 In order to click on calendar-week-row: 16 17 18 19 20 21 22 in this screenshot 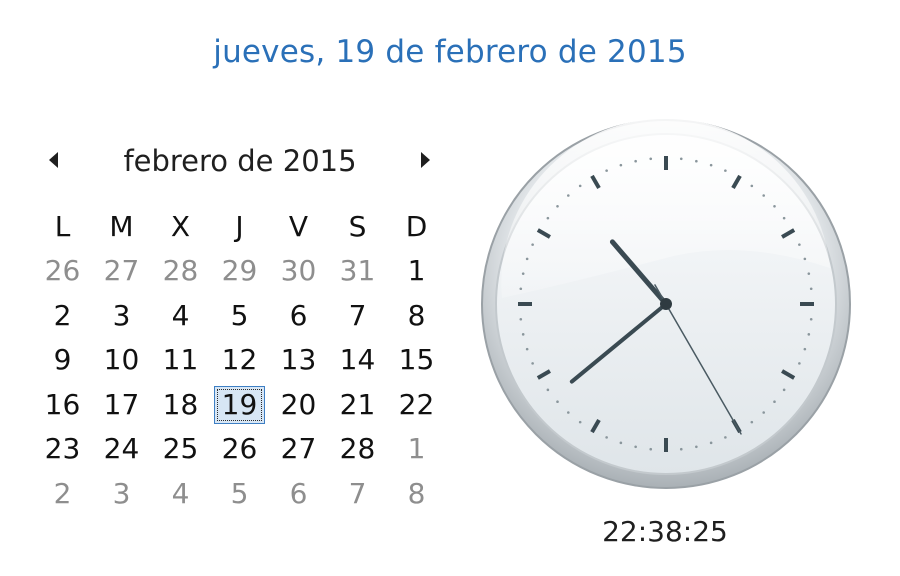, I will do `click(239, 405)`.